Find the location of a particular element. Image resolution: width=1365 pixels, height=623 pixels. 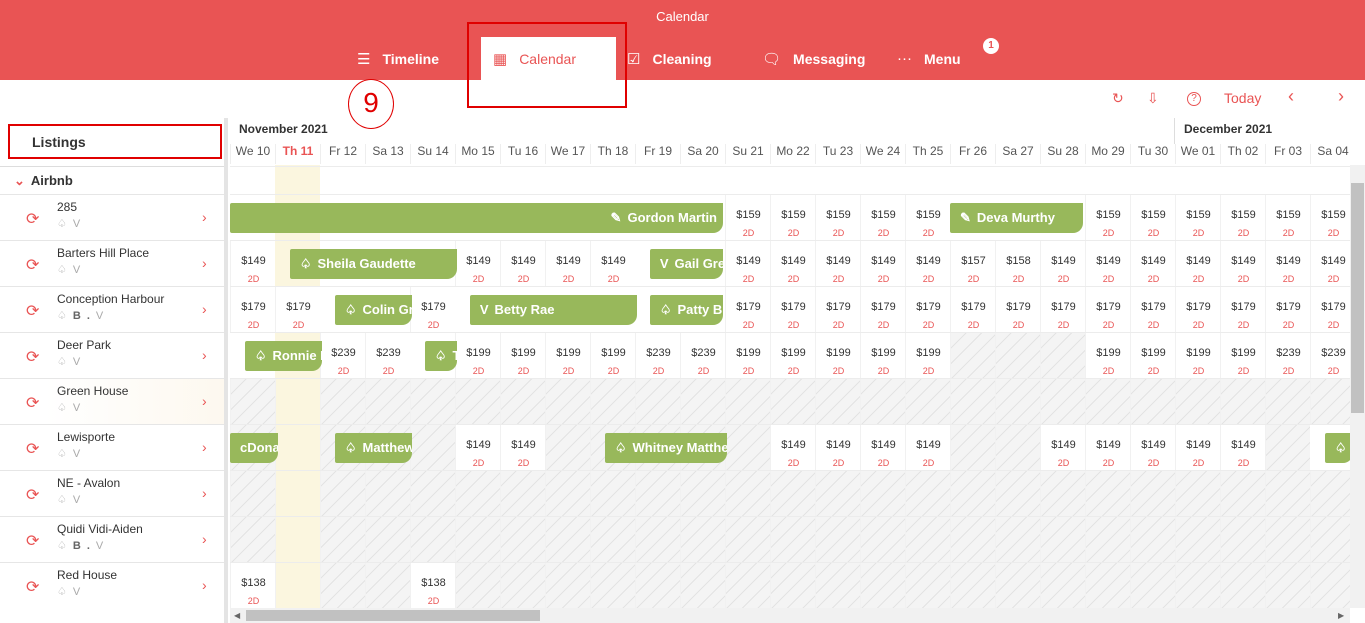

listing-row: ⟳ Red House ♤V › is located at coordinates (112, 585).